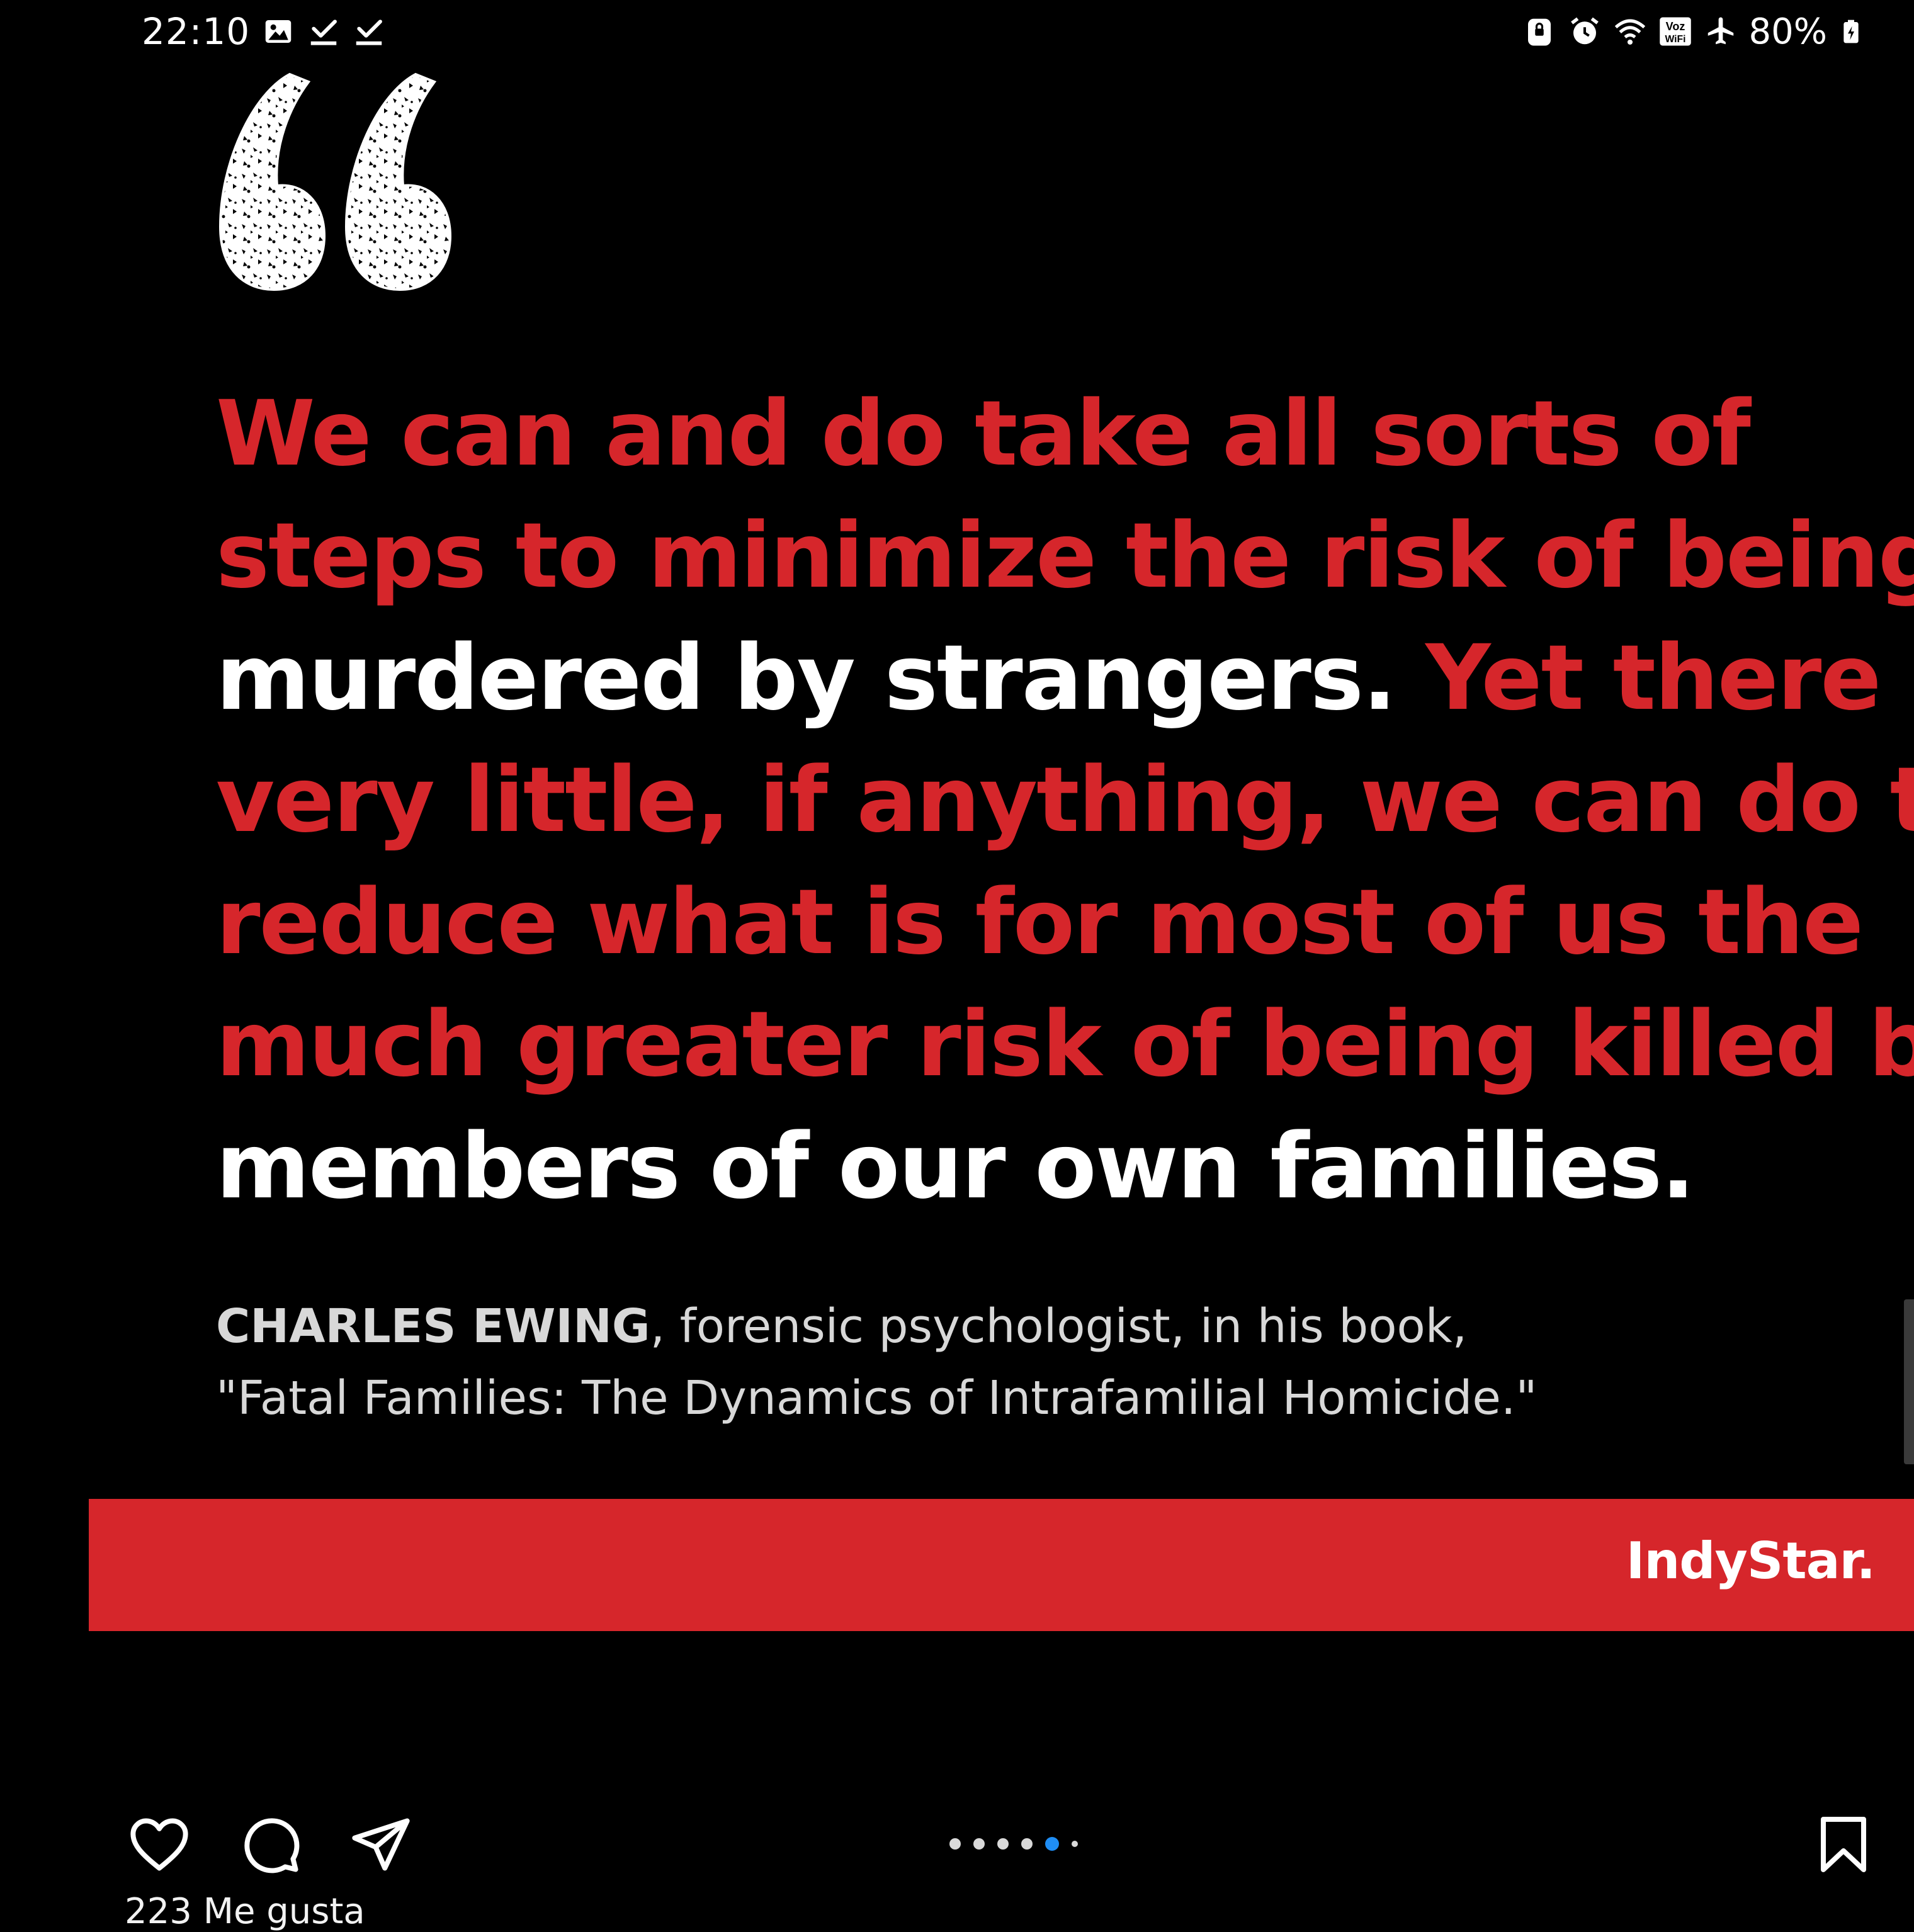 Image resolution: width=1914 pixels, height=1932 pixels. I want to click on quote-line: much greater risk of being killed by, so click(1065, 1044).